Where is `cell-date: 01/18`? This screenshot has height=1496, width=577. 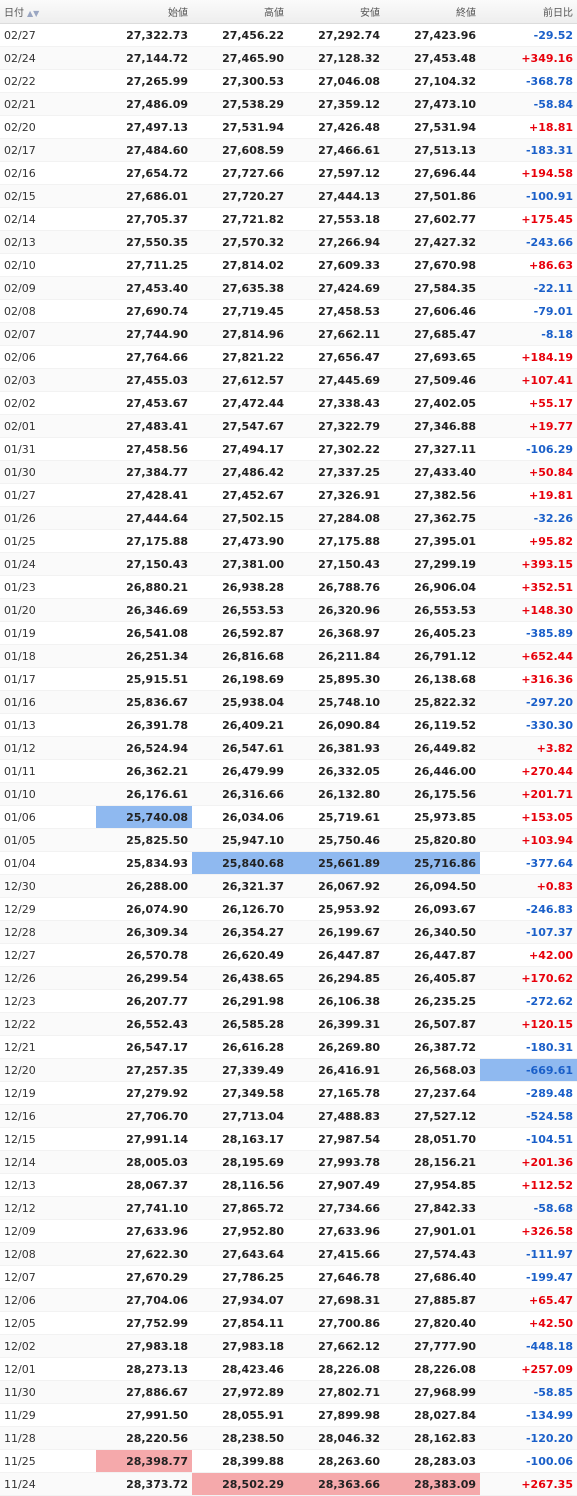
cell-date: 01/18 is located at coordinates (48, 656).